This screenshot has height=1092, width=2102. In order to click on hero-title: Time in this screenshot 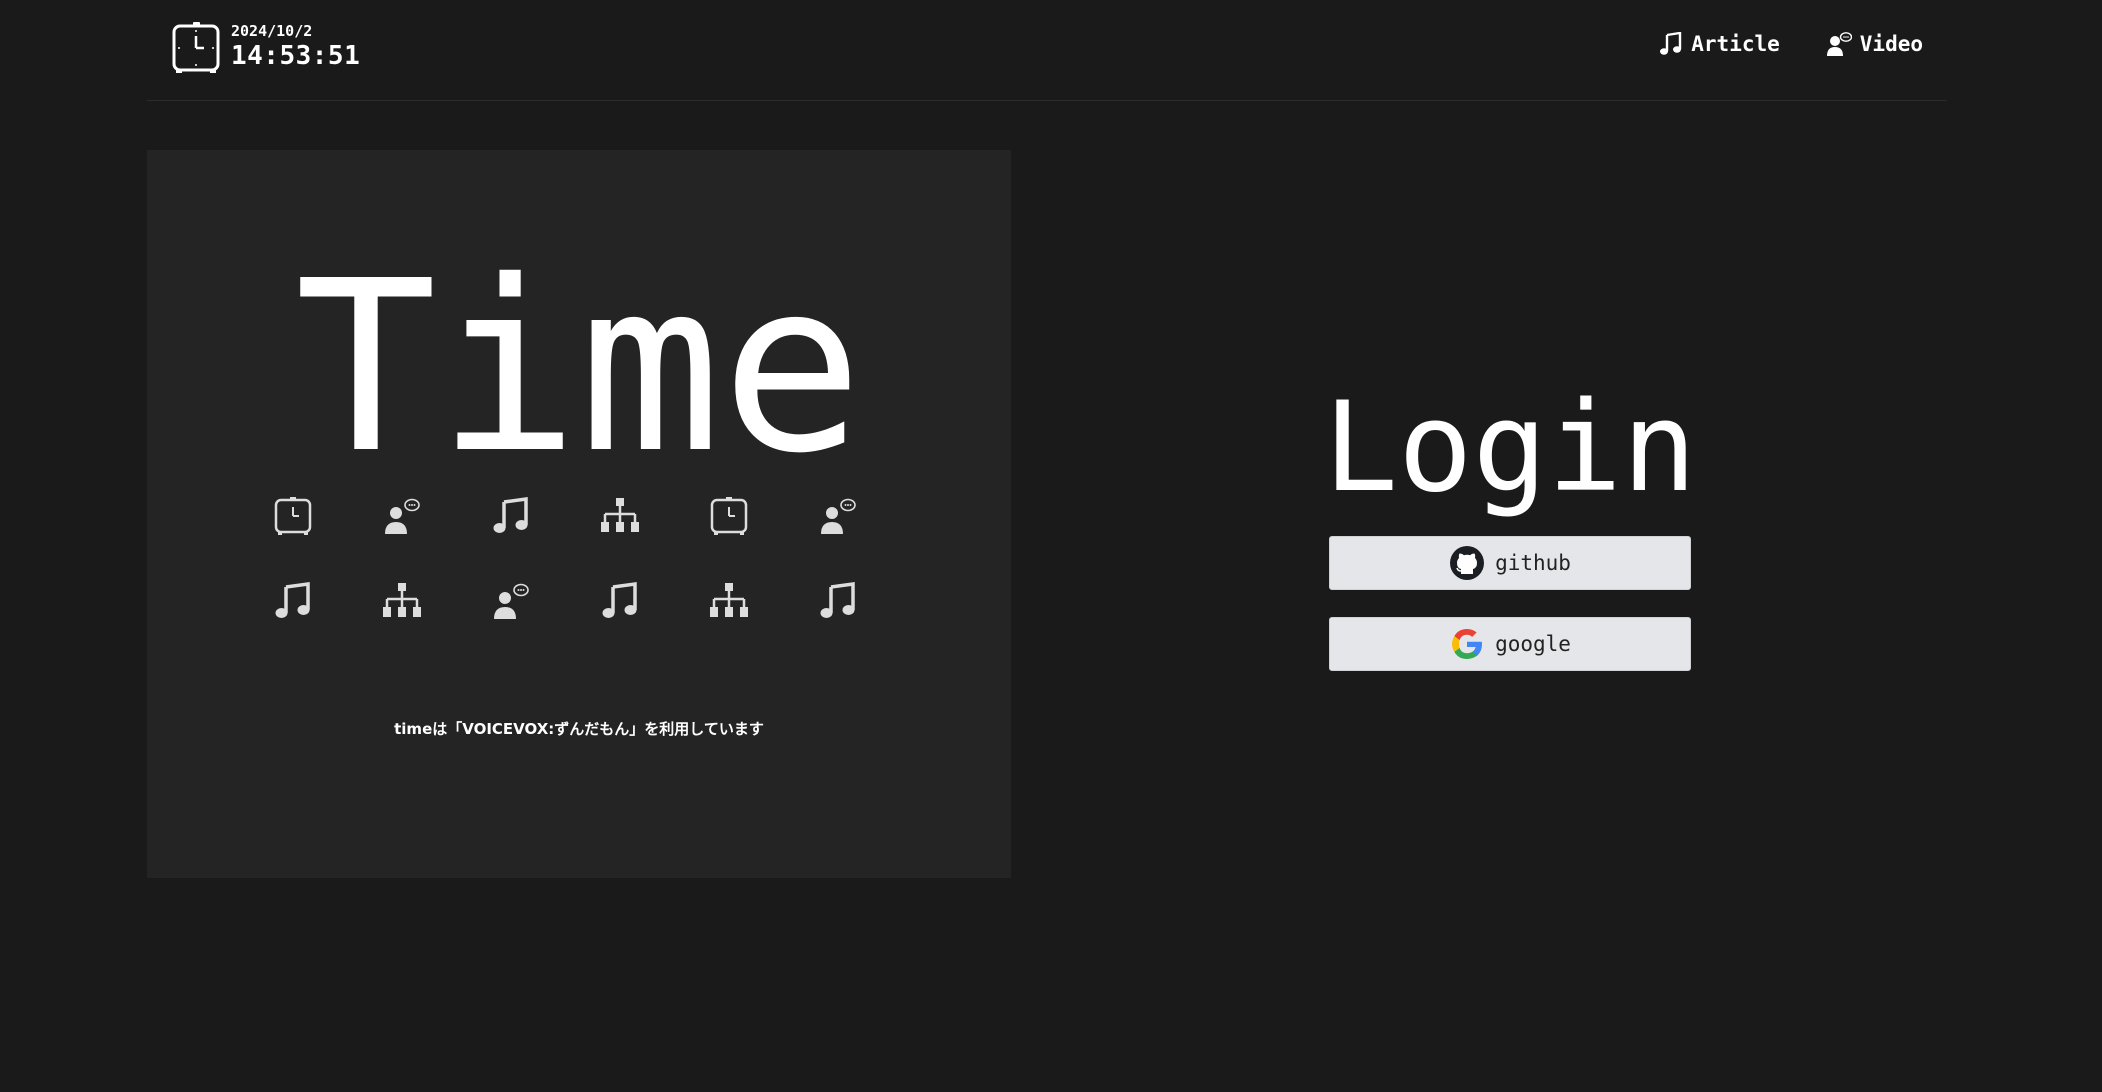, I will do `click(579, 367)`.